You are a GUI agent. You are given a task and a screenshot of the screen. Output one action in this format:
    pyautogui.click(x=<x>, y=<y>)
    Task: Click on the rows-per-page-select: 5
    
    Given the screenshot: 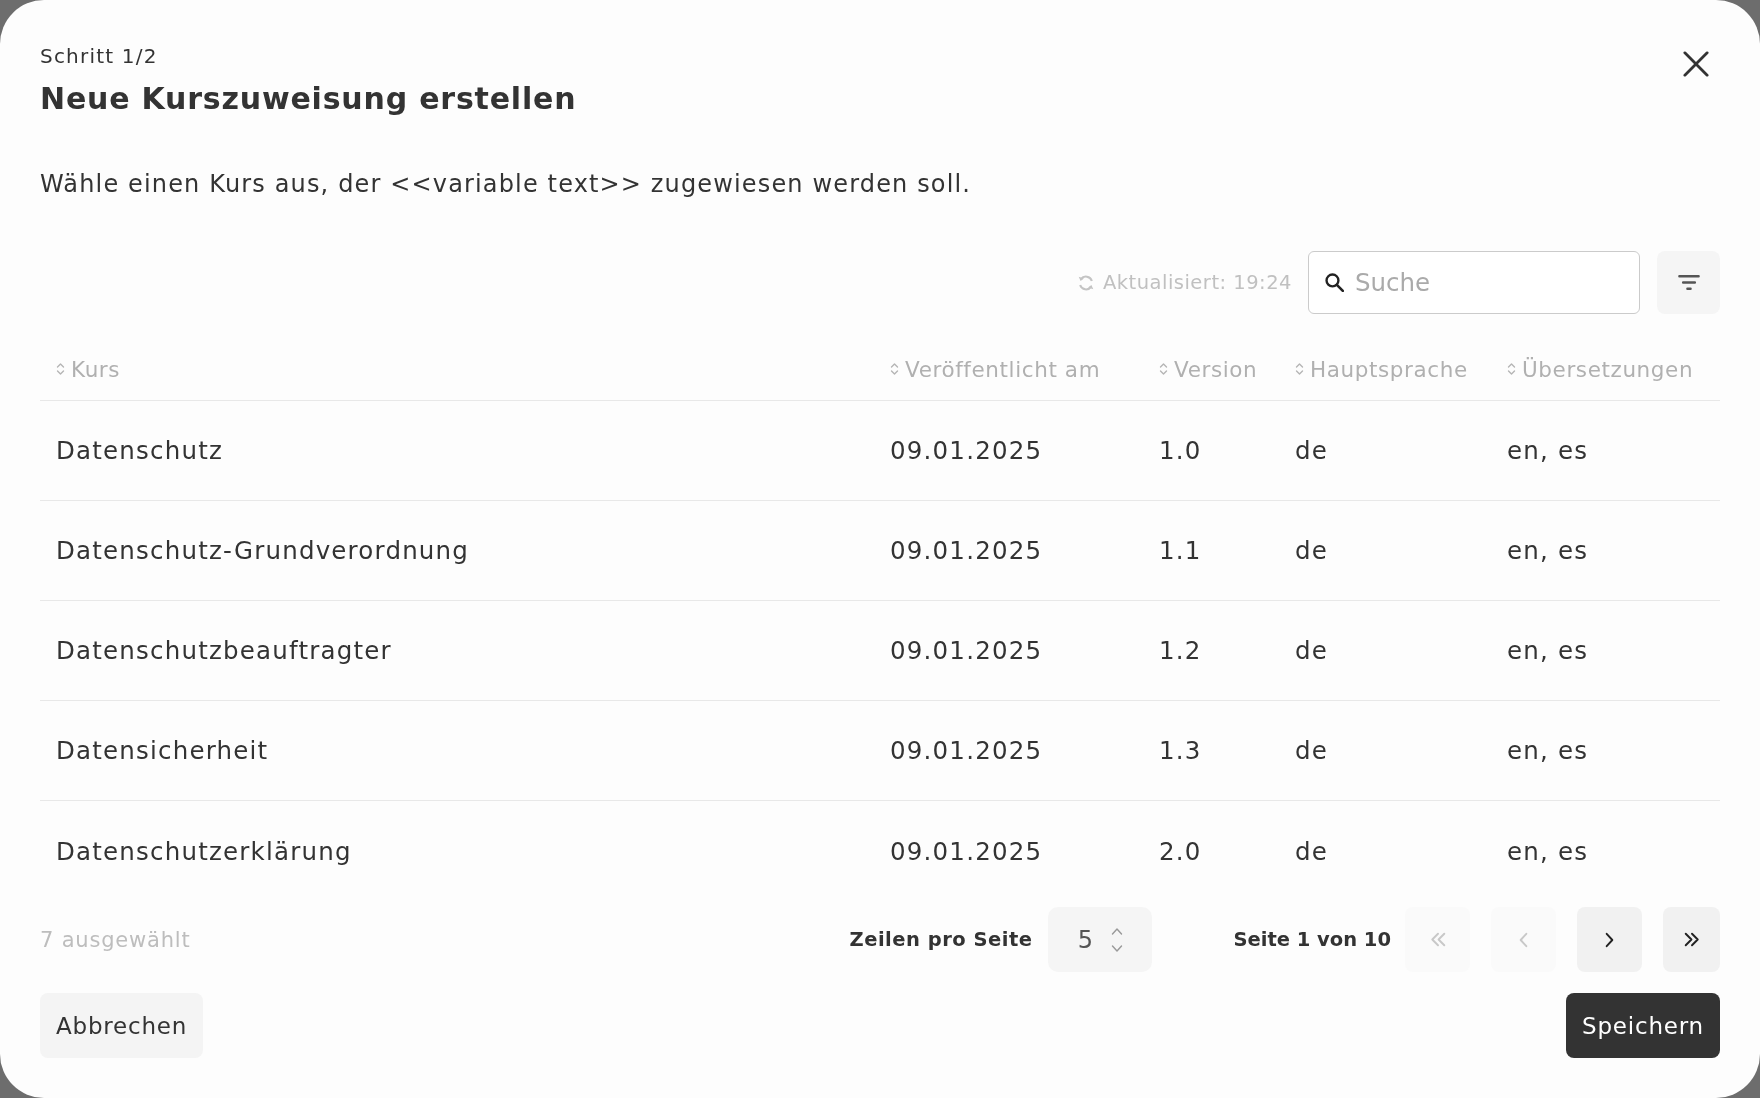 What is the action you would take?
    pyautogui.click(x=1100, y=939)
    